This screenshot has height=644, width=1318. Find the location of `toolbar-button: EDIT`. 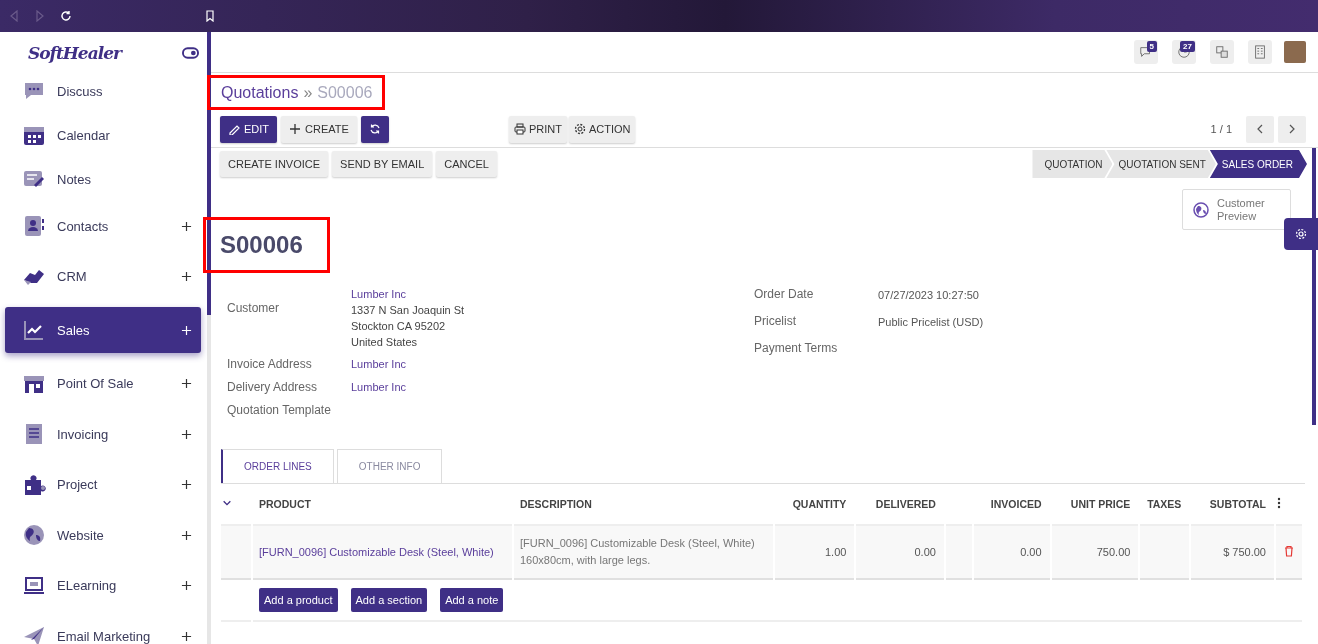

toolbar-button: EDIT is located at coordinates (249, 129).